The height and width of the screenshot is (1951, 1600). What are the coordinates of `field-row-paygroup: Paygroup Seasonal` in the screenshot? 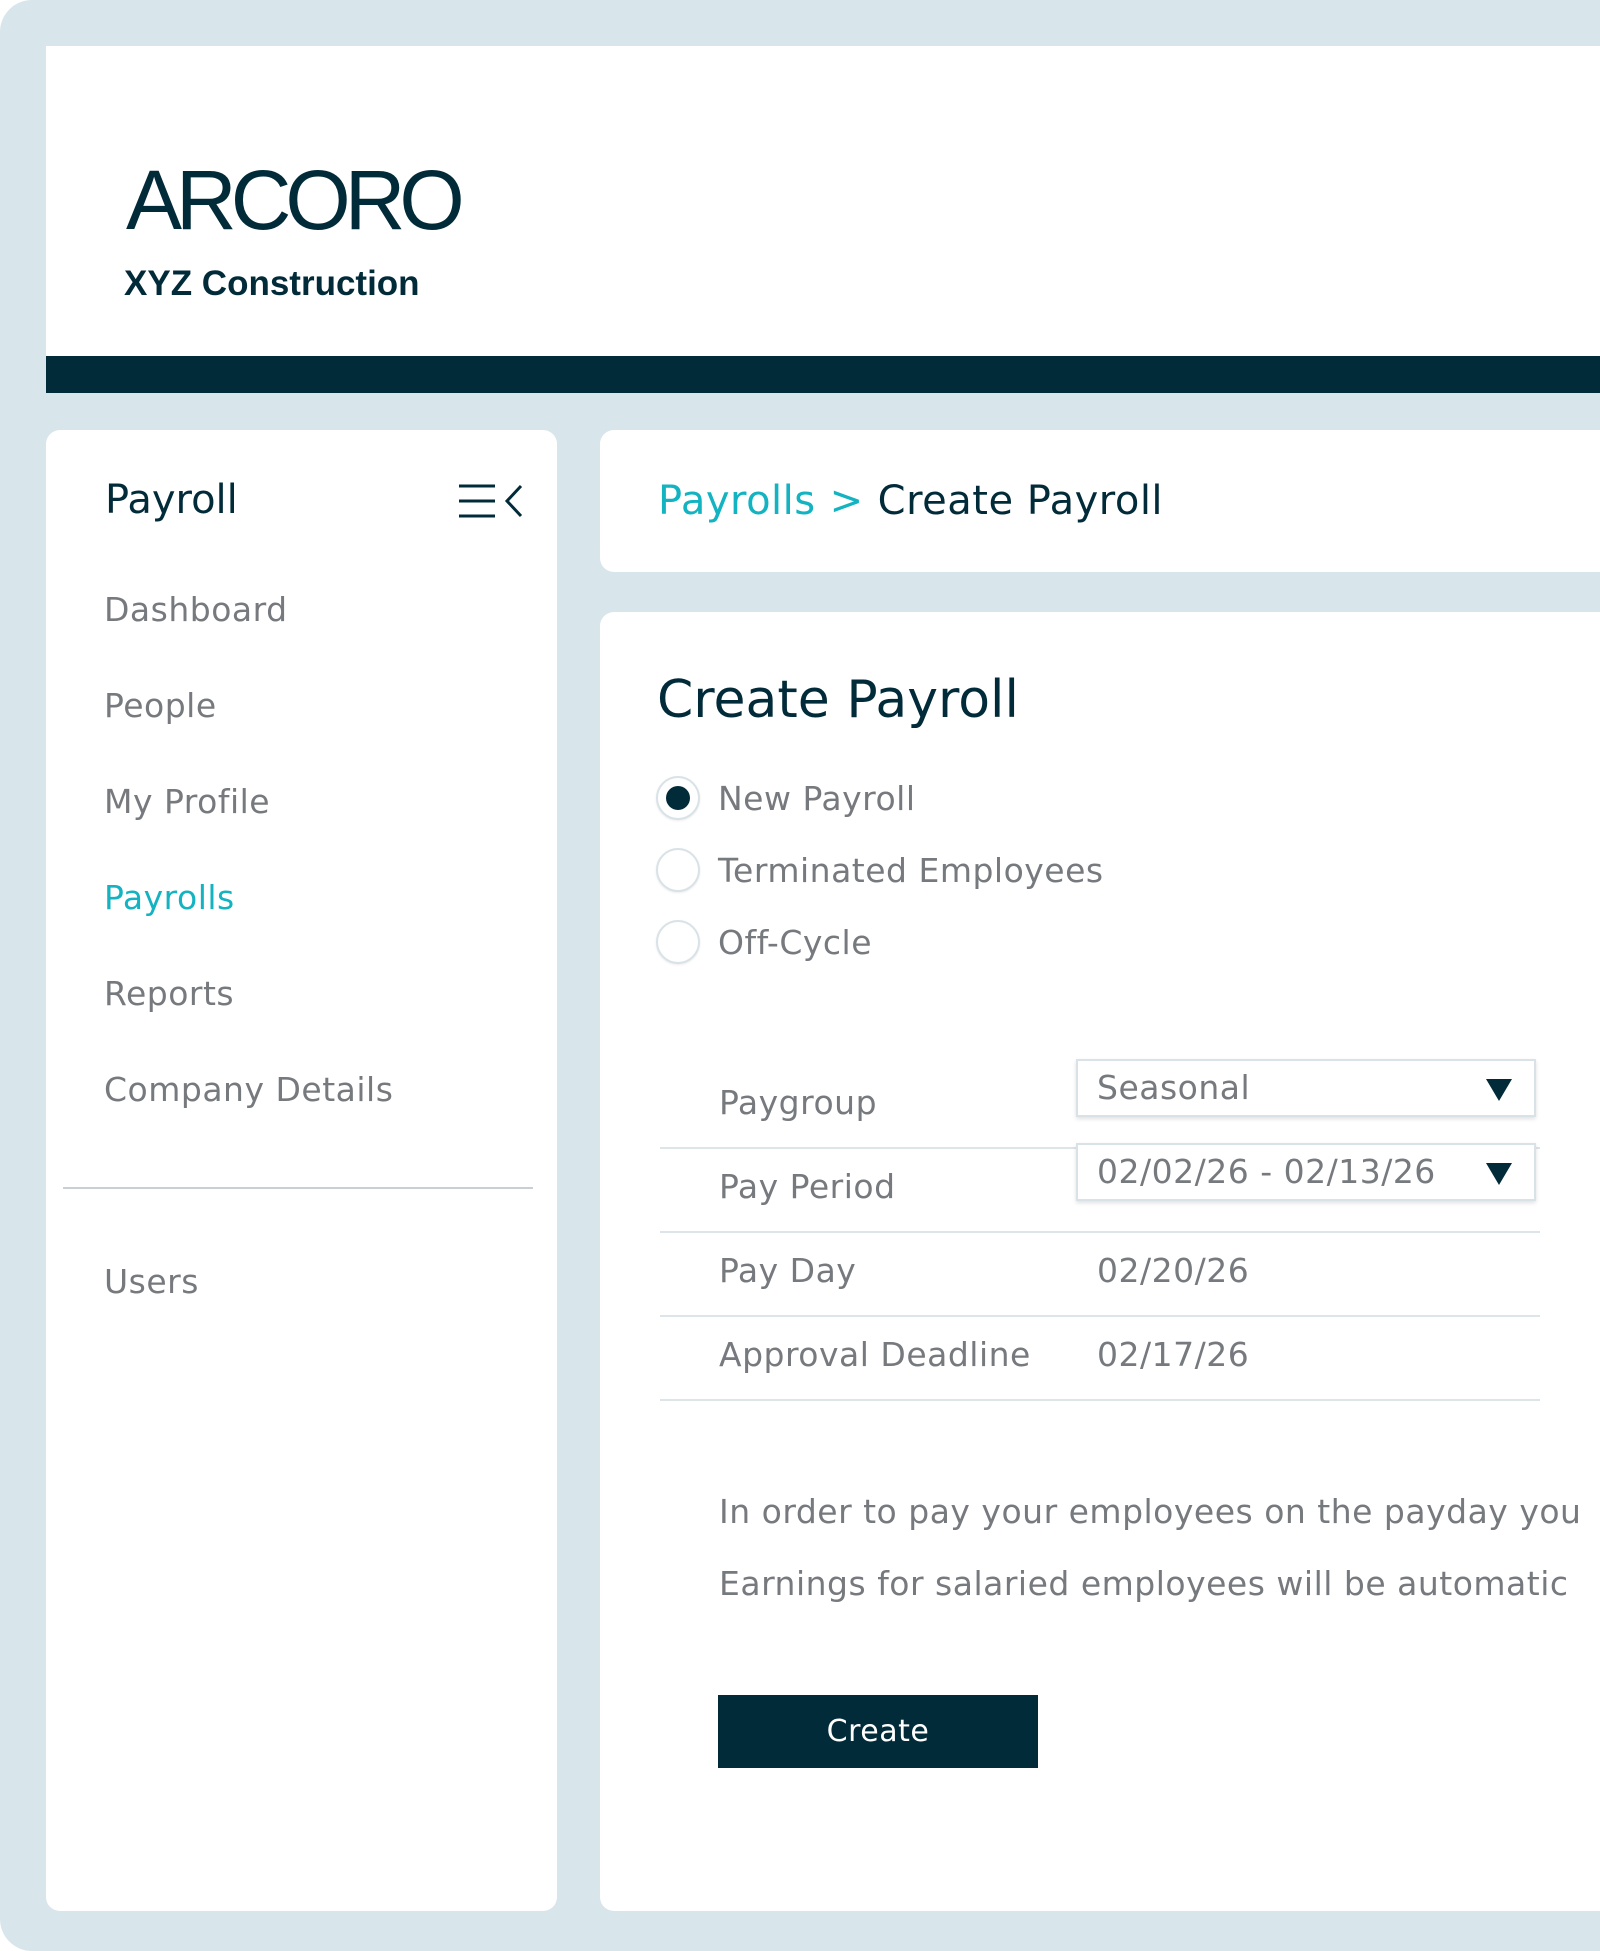 It's located at (1100, 1104).